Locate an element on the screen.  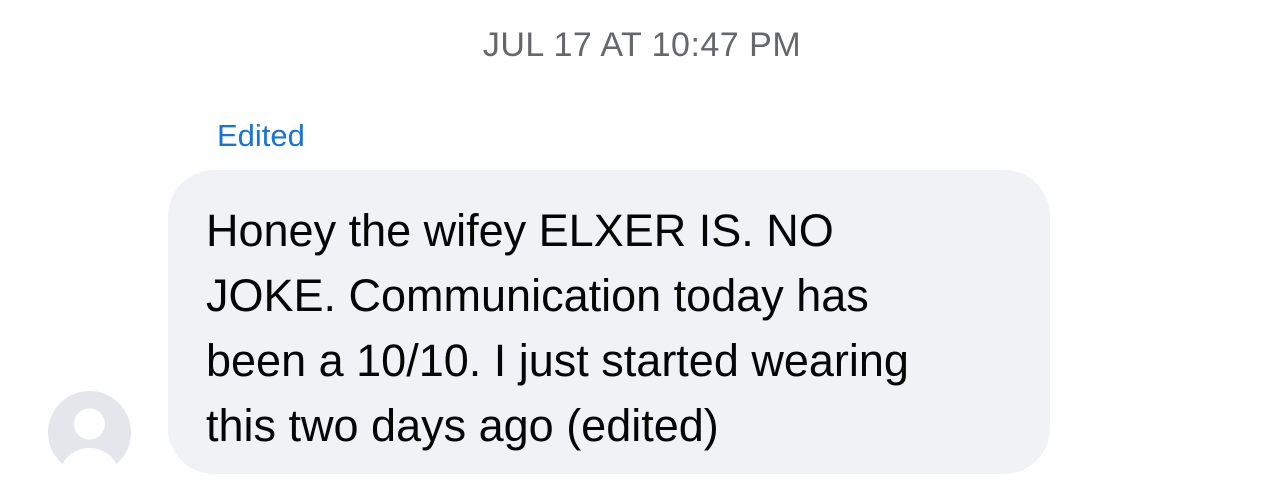
message-timestamp: JUL 17 AT 10:47 PM is located at coordinates (642, 45).